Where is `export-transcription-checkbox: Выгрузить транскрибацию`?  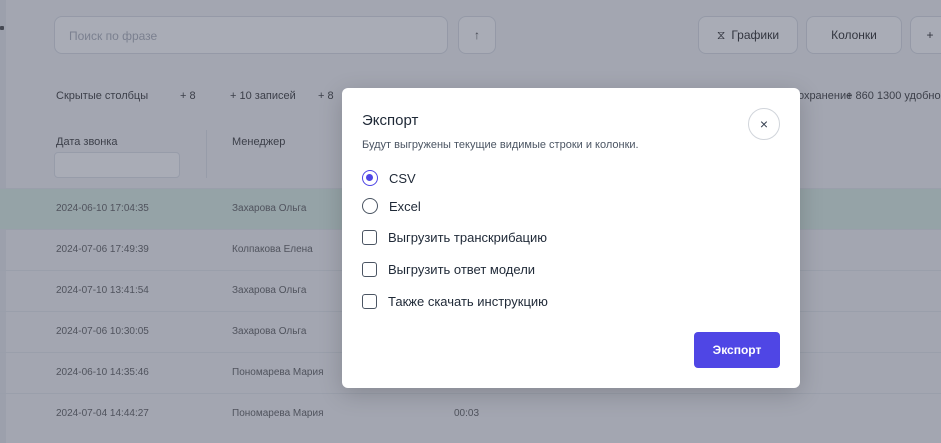 export-transcription-checkbox: Выгрузить транскрибацию is located at coordinates (454, 237).